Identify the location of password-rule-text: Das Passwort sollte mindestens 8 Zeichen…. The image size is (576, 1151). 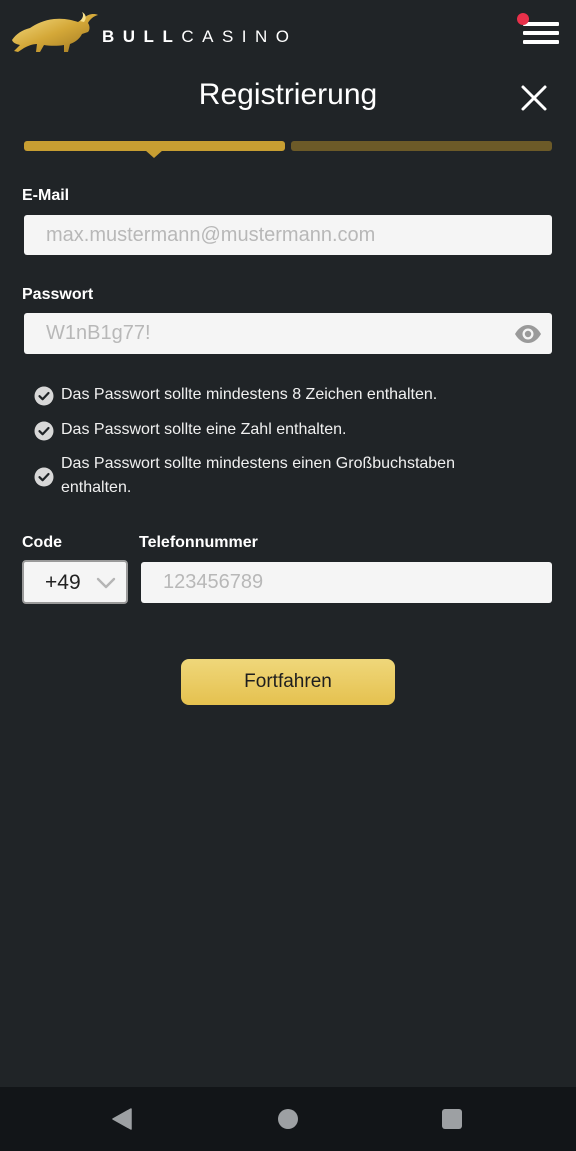
(249, 394).